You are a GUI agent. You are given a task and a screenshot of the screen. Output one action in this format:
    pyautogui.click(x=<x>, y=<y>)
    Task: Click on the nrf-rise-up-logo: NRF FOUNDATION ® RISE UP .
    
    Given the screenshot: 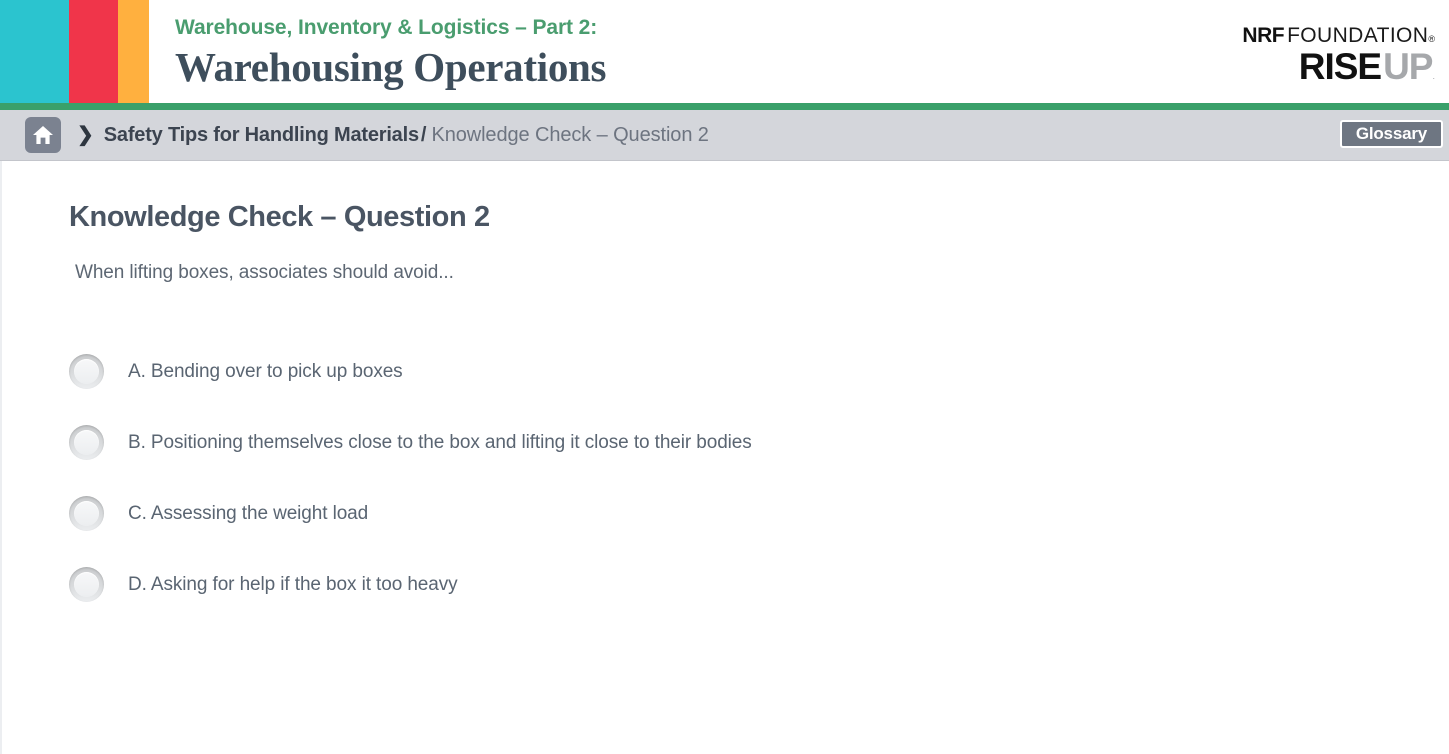 What is the action you would take?
    pyautogui.click(x=1345, y=51)
    